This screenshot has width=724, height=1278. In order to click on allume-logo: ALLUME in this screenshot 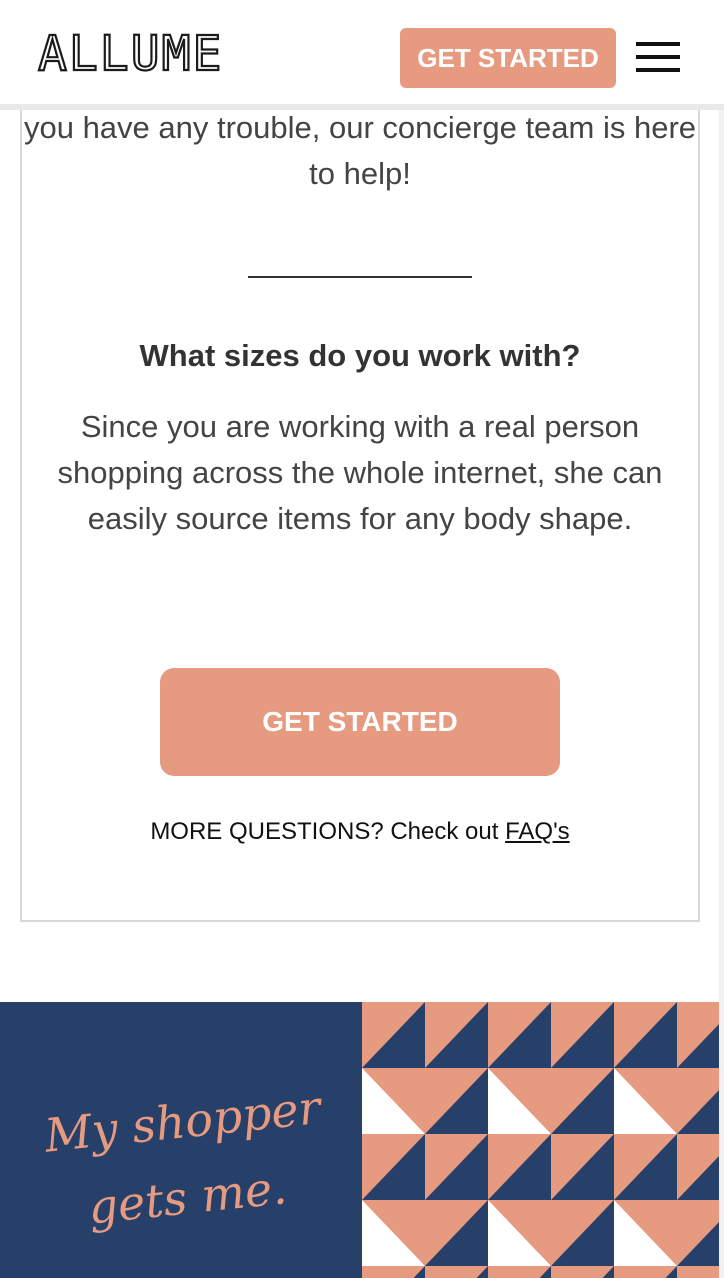, I will do `click(130, 54)`.